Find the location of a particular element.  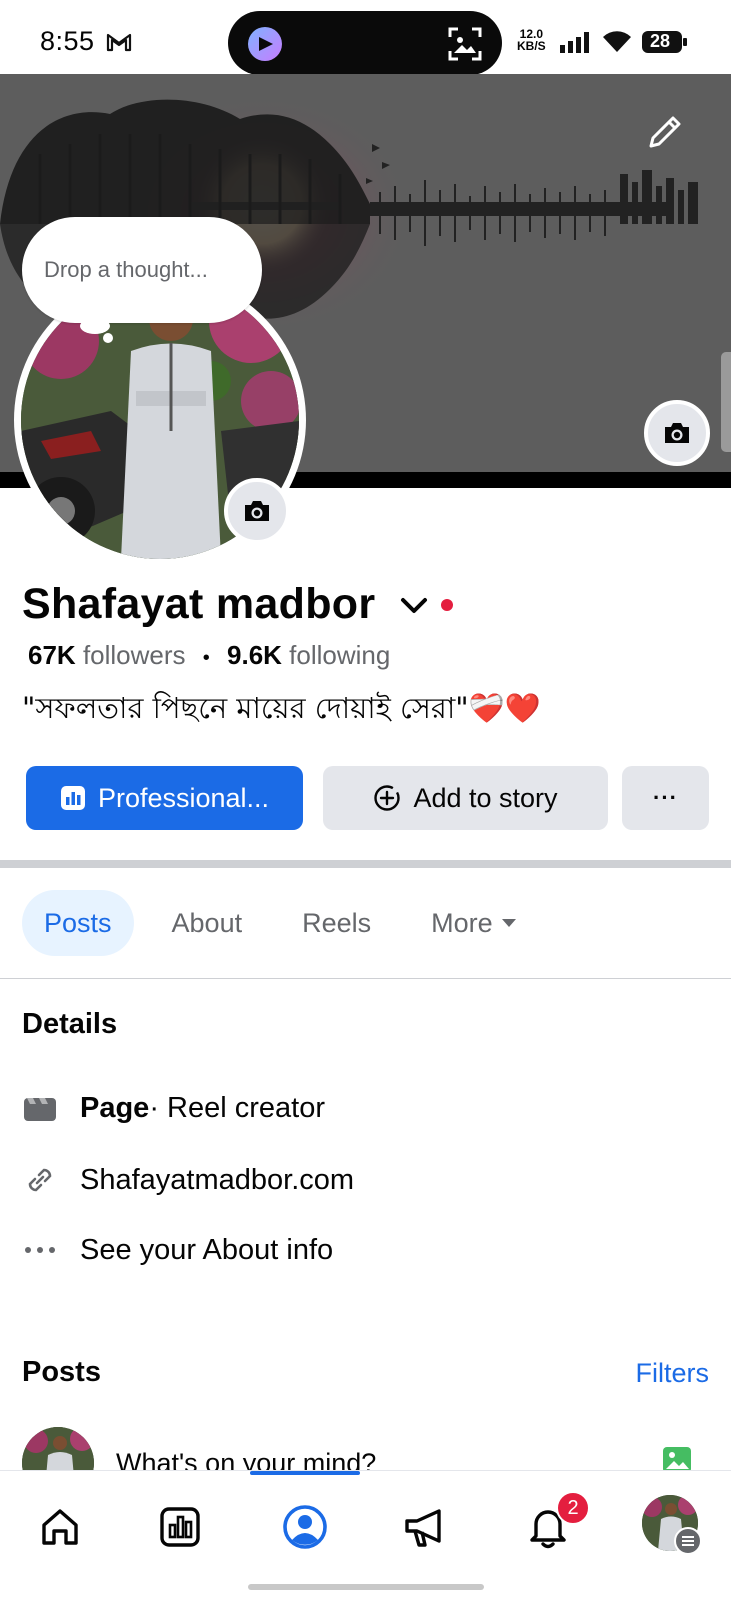

chevron-down-icon is located at coordinates (414, 605).